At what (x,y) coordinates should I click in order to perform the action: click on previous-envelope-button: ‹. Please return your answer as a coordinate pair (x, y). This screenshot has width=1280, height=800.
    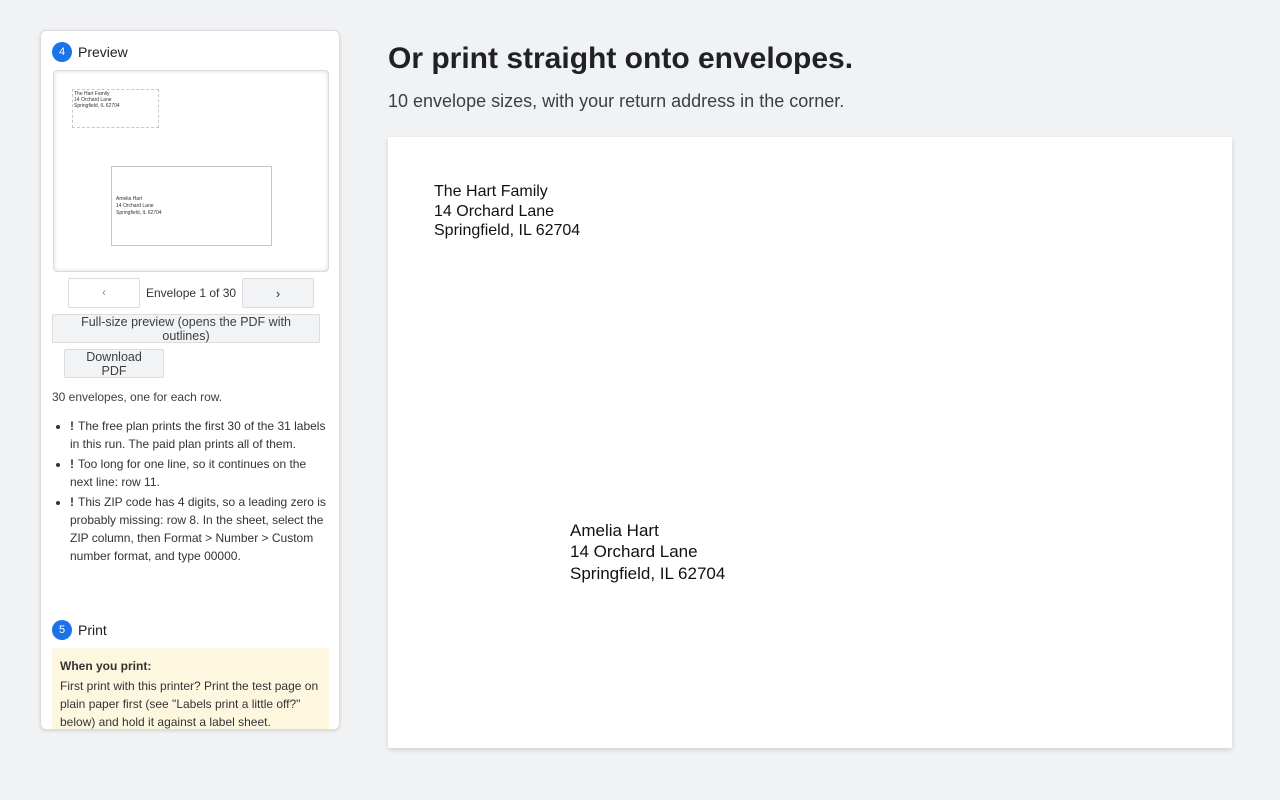
    Looking at the image, I should click on (104, 293).